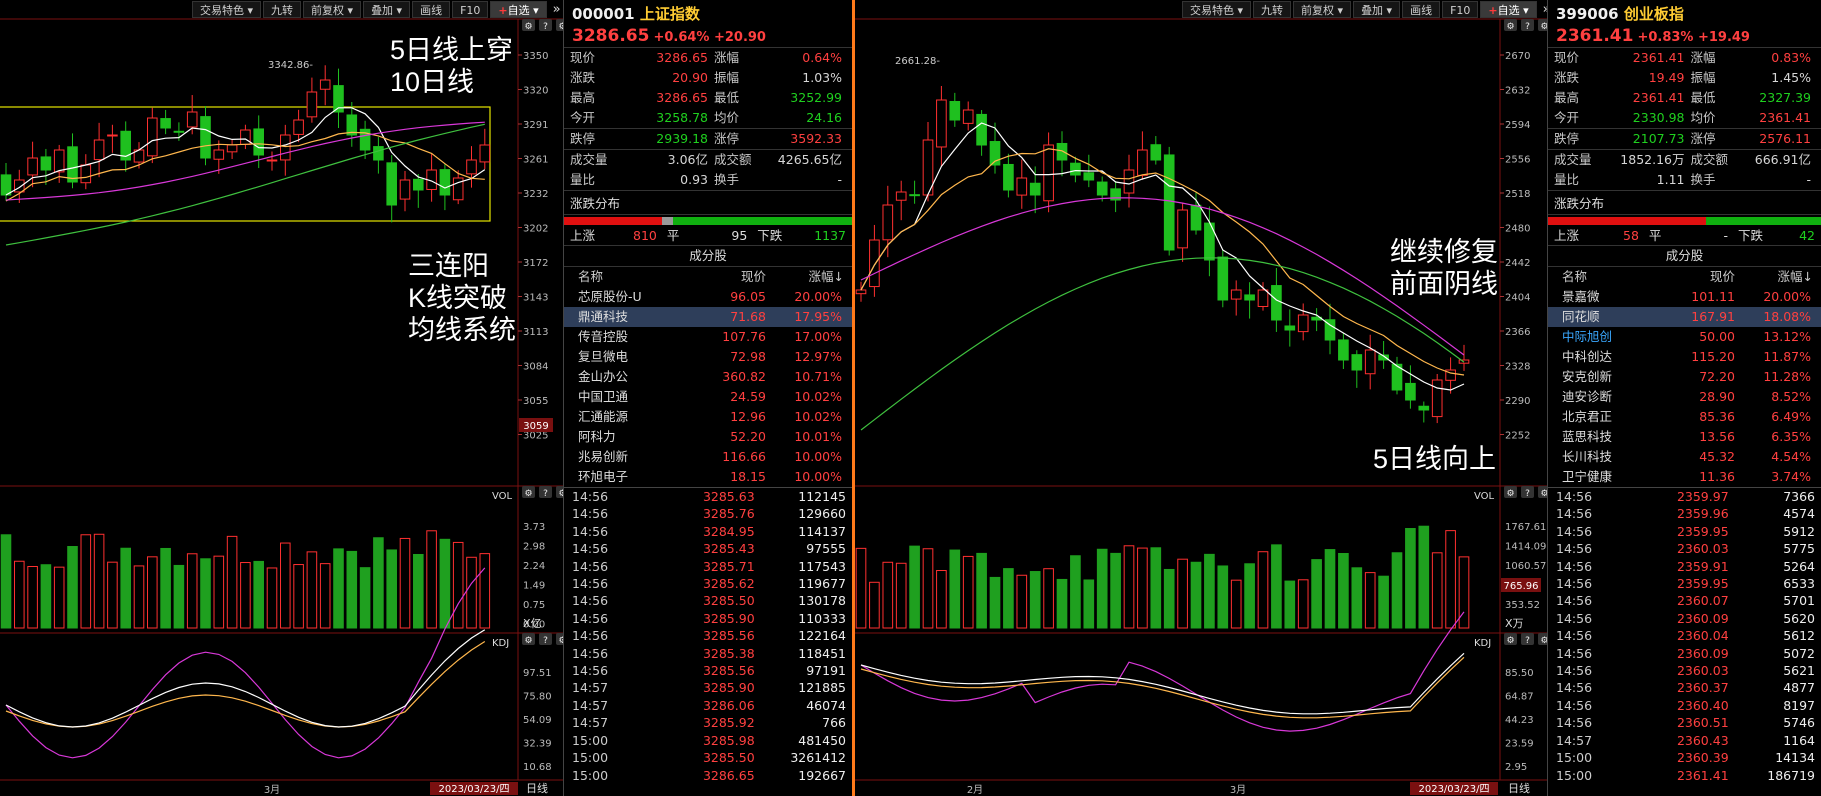 The image size is (1821, 796). What do you see at coordinates (1684, 437) in the screenshot?
I see `constituent-row: 蓝思科技 13.56 6.35%` at bounding box center [1684, 437].